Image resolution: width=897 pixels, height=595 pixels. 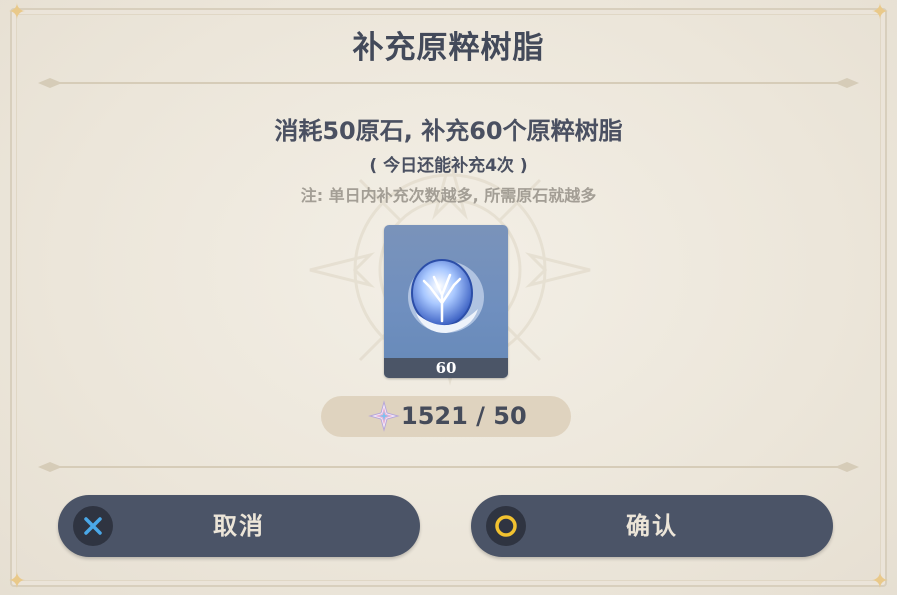 I want to click on confirm-button: 确认, so click(x=652, y=526).